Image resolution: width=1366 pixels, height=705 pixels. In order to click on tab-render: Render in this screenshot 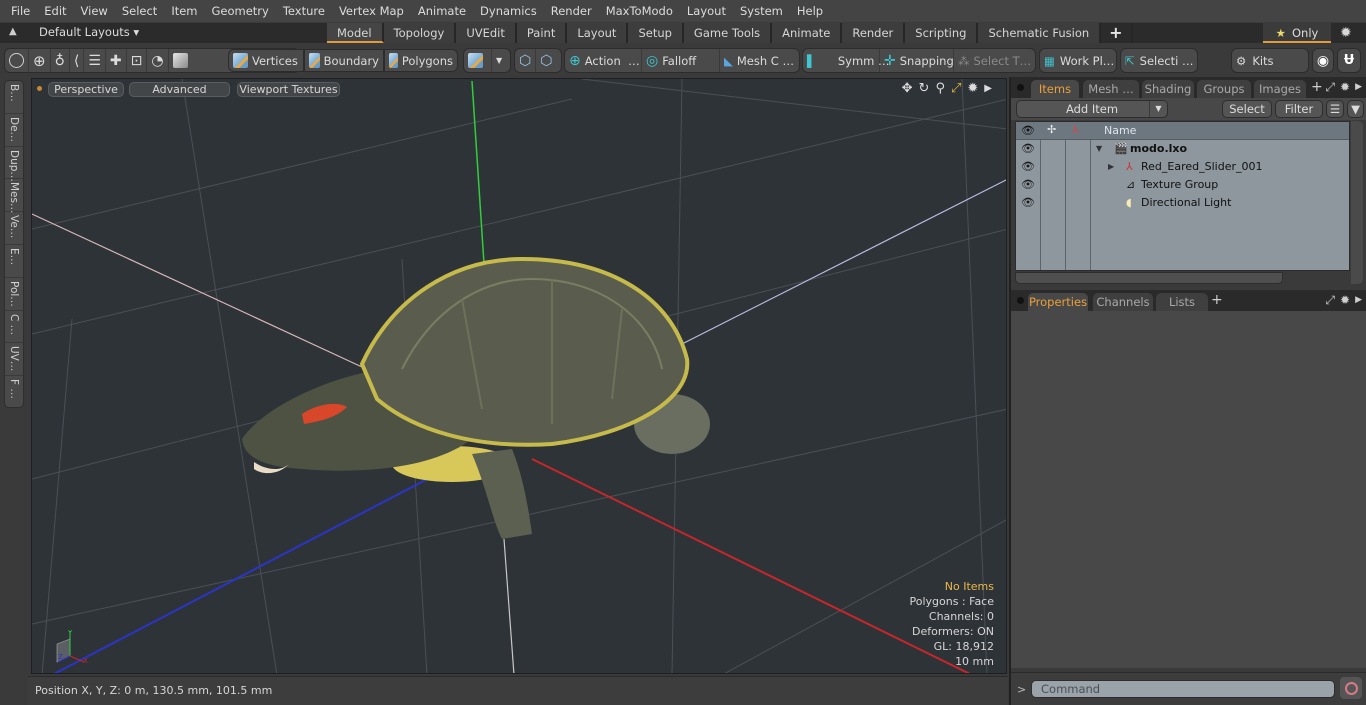, I will do `click(874, 33)`.